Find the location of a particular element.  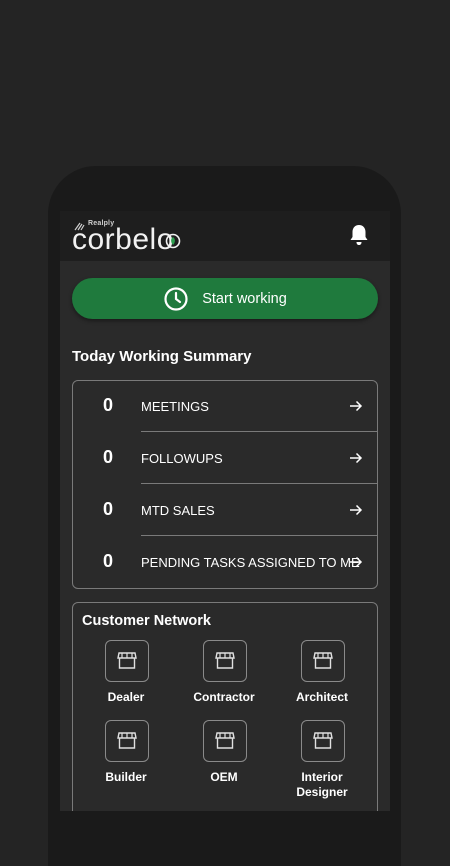

logo-brand-name: corbelo is located at coordinates (123, 239).